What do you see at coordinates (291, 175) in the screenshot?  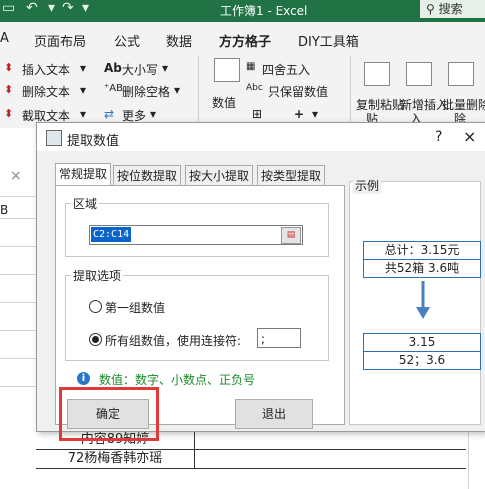 I see `tab-extract-by-type: 按类型提取` at bounding box center [291, 175].